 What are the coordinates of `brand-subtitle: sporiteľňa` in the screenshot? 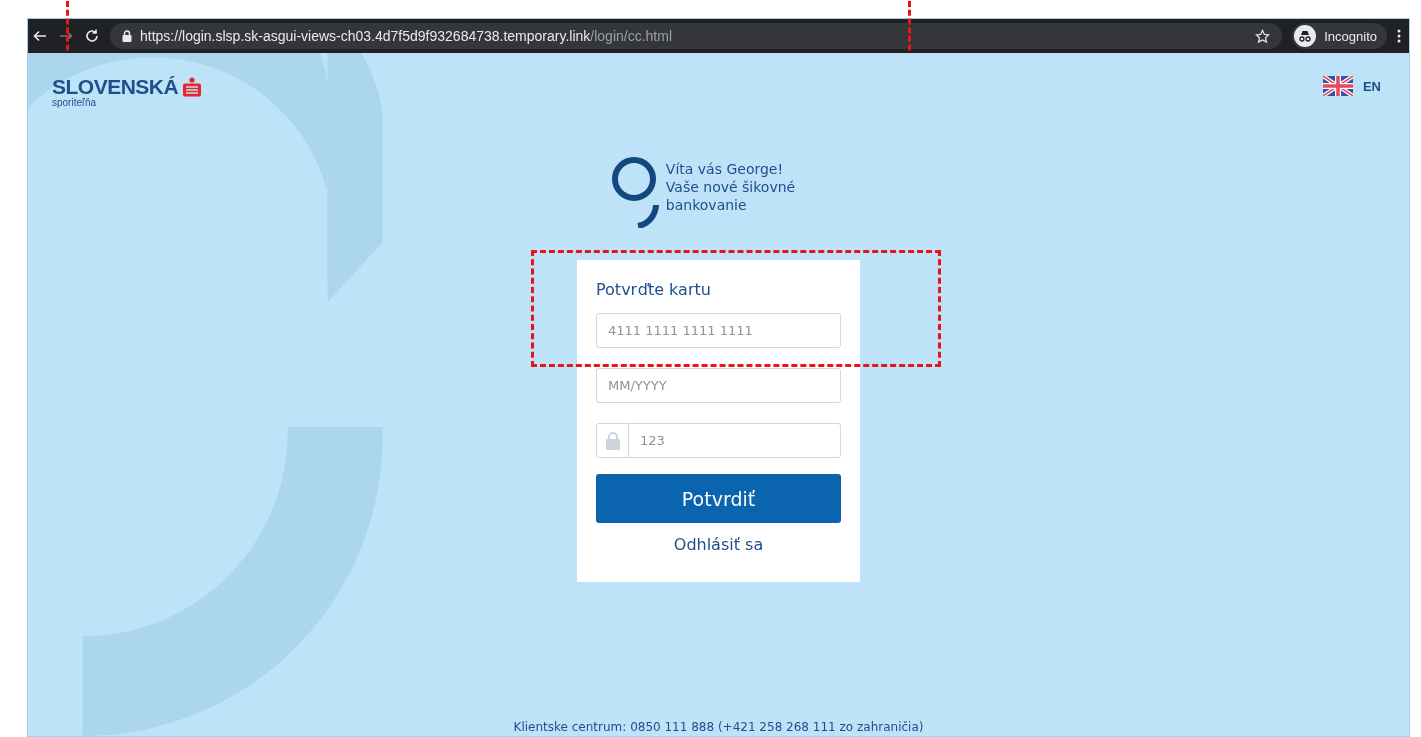 It's located at (75, 102).